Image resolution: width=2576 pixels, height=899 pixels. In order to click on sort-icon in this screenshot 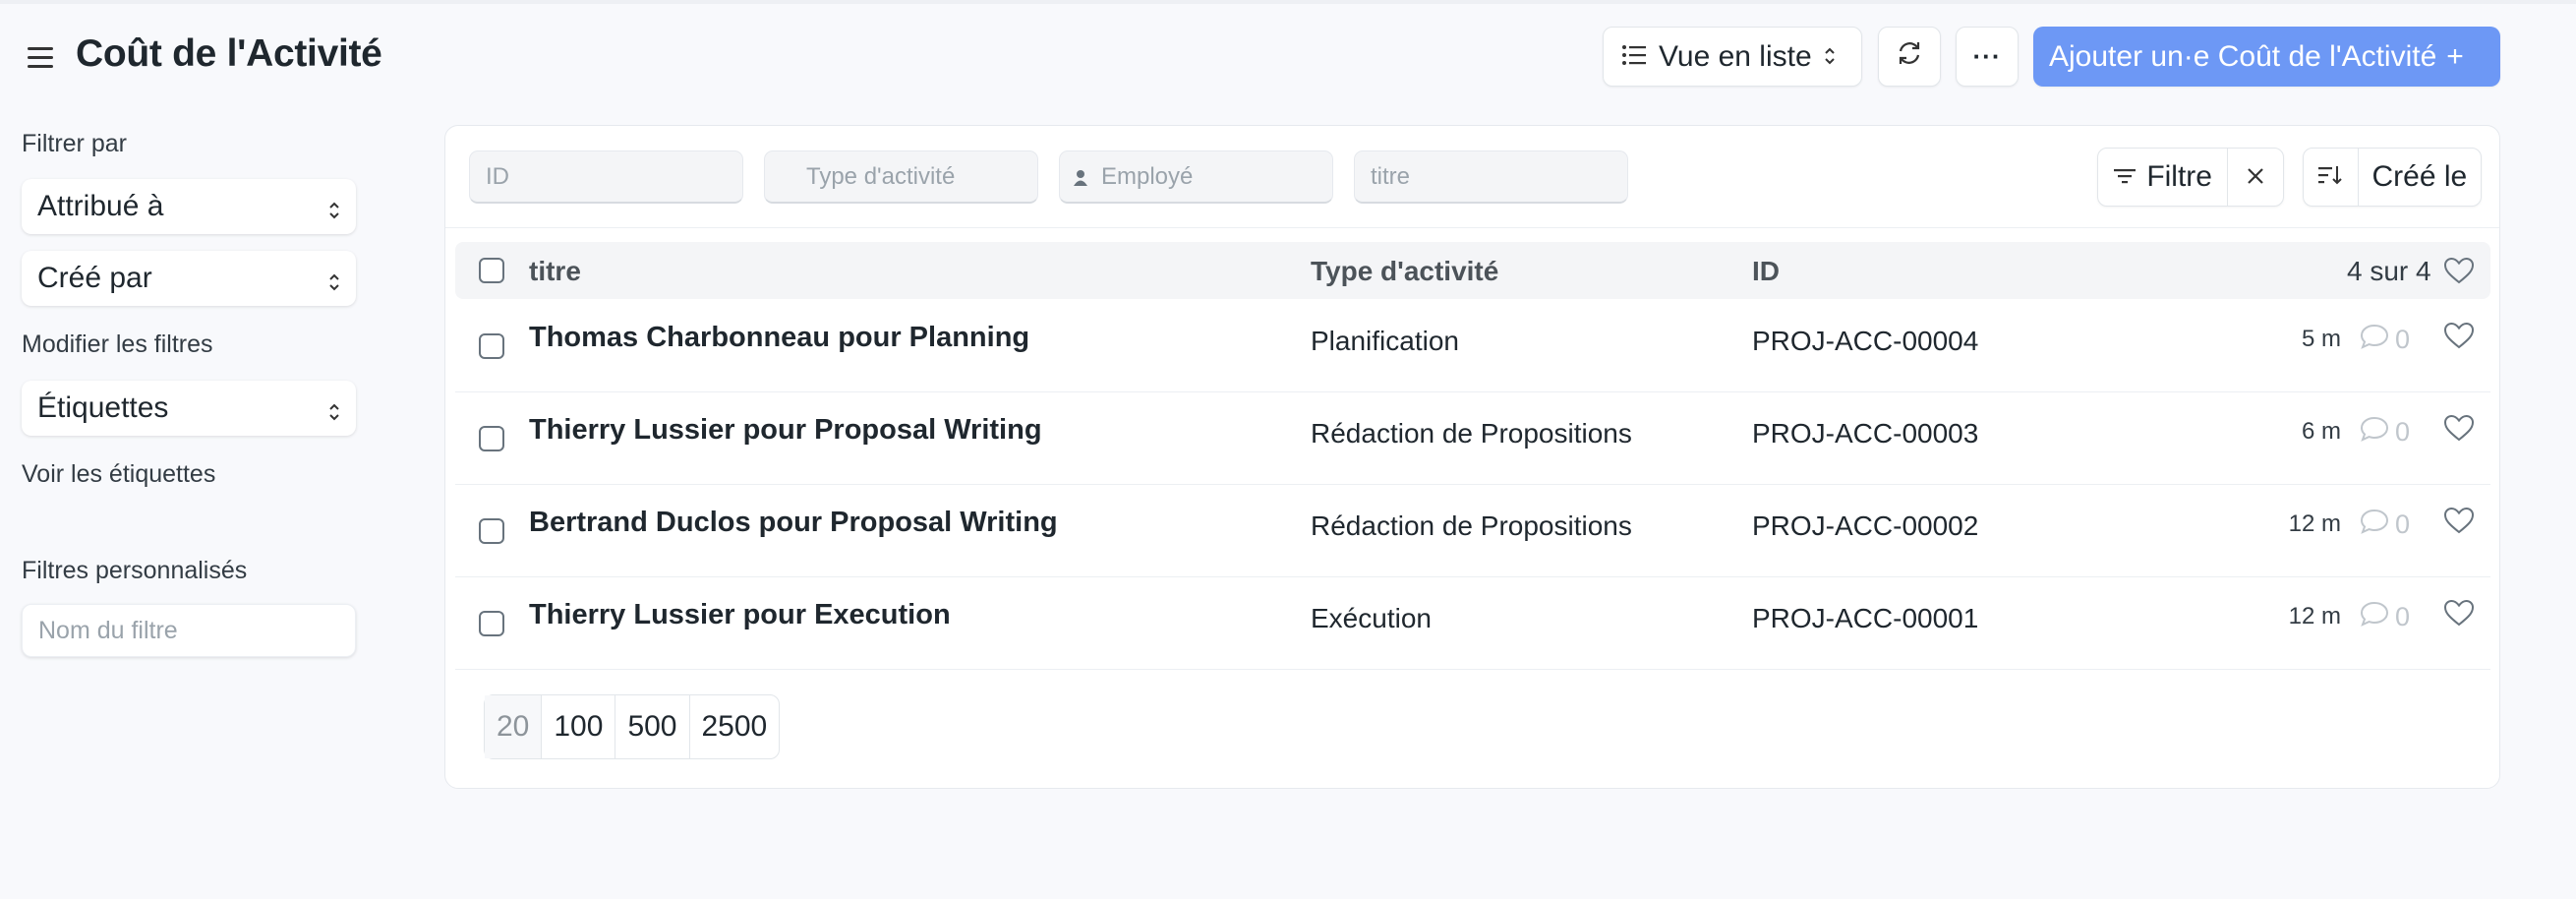, I will do `click(2330, 177)`.